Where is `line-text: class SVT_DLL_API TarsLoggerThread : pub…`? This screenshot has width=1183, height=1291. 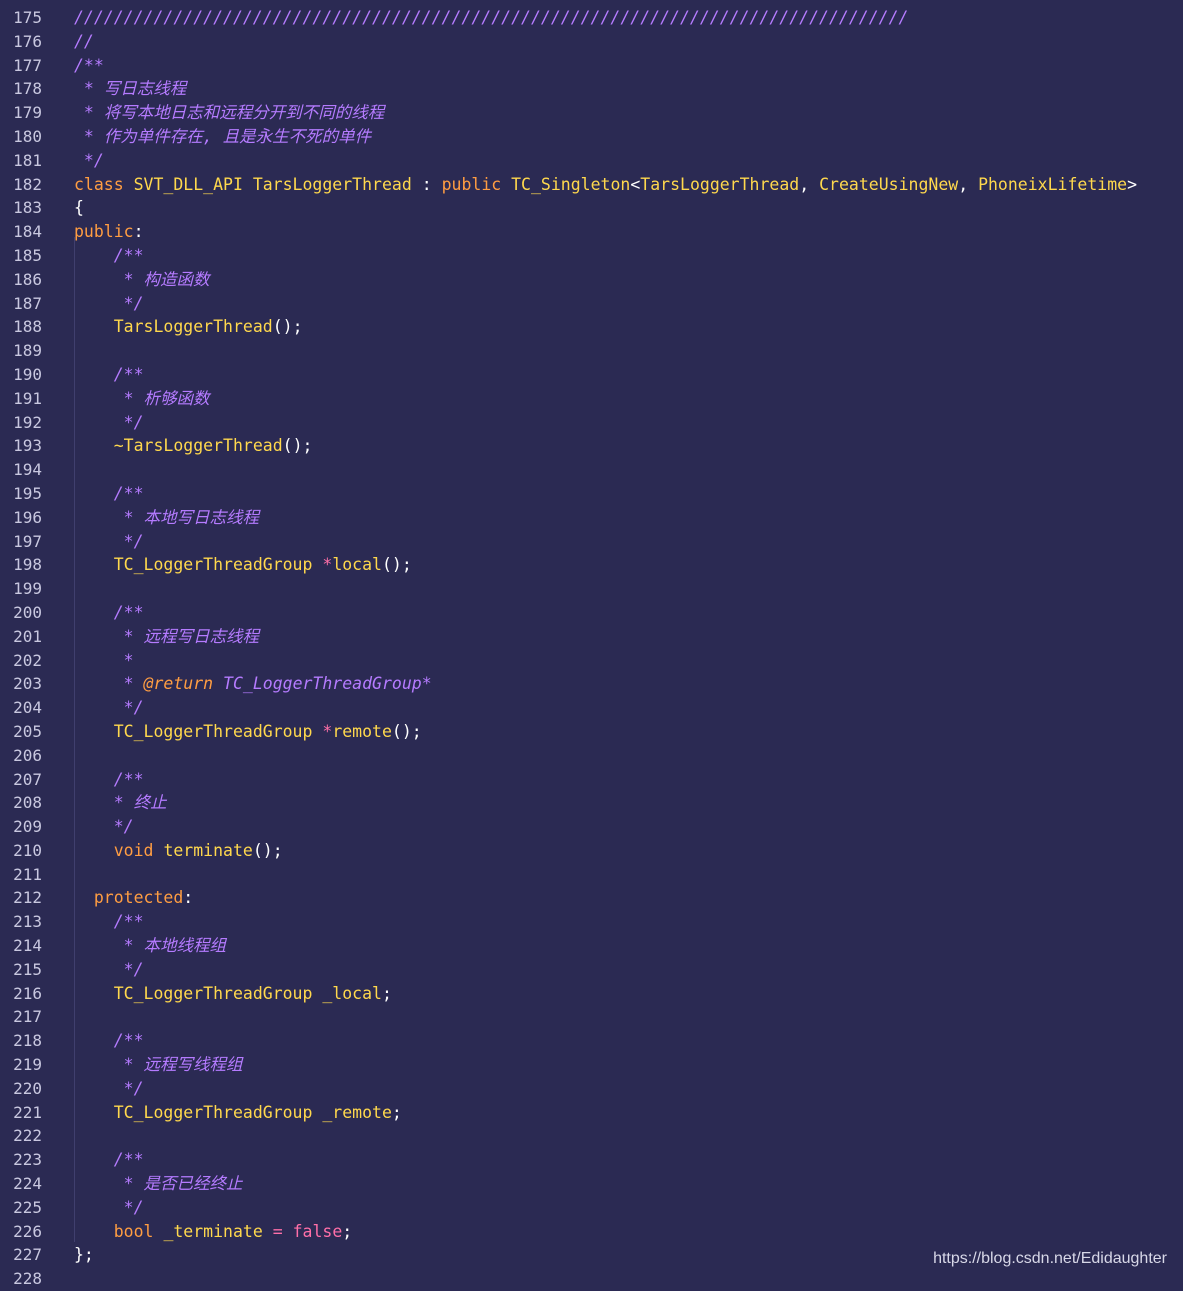 line-text: class SVT_DLL_API TarsLoggerThread : pub… is located at coordinates (605, 185).